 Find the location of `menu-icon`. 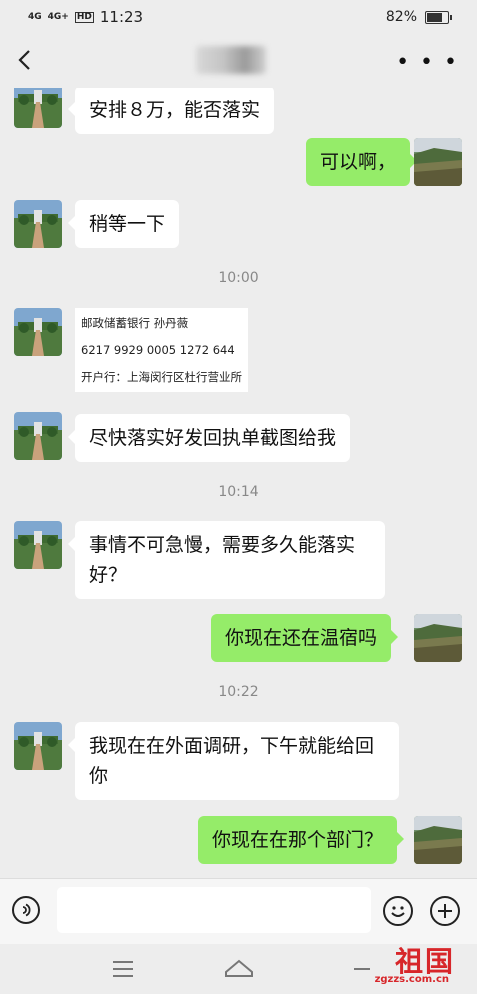

menu-icon is located at coordinates (123, 969).